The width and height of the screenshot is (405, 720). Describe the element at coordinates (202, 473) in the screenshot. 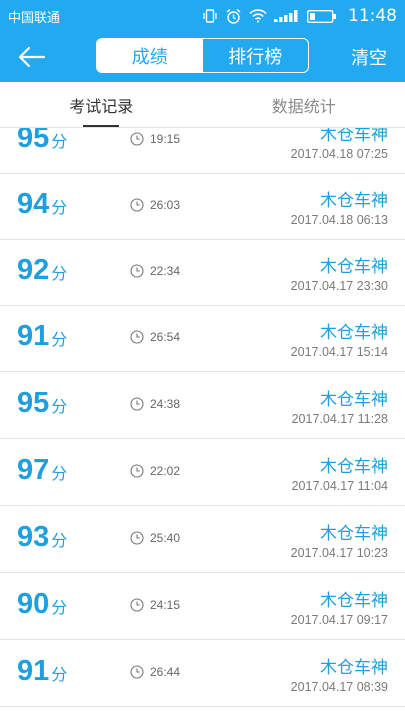

I see `list-item: 97 分 22:02 木仓车神 2017.04.17 11:04` at that location.